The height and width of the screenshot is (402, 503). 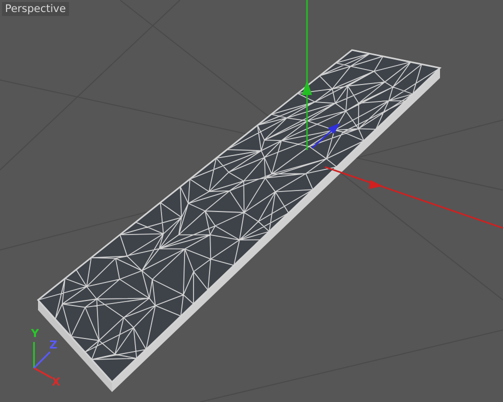 I want to click on gizmo-axis-label: Z, so click(x=53, y=345).